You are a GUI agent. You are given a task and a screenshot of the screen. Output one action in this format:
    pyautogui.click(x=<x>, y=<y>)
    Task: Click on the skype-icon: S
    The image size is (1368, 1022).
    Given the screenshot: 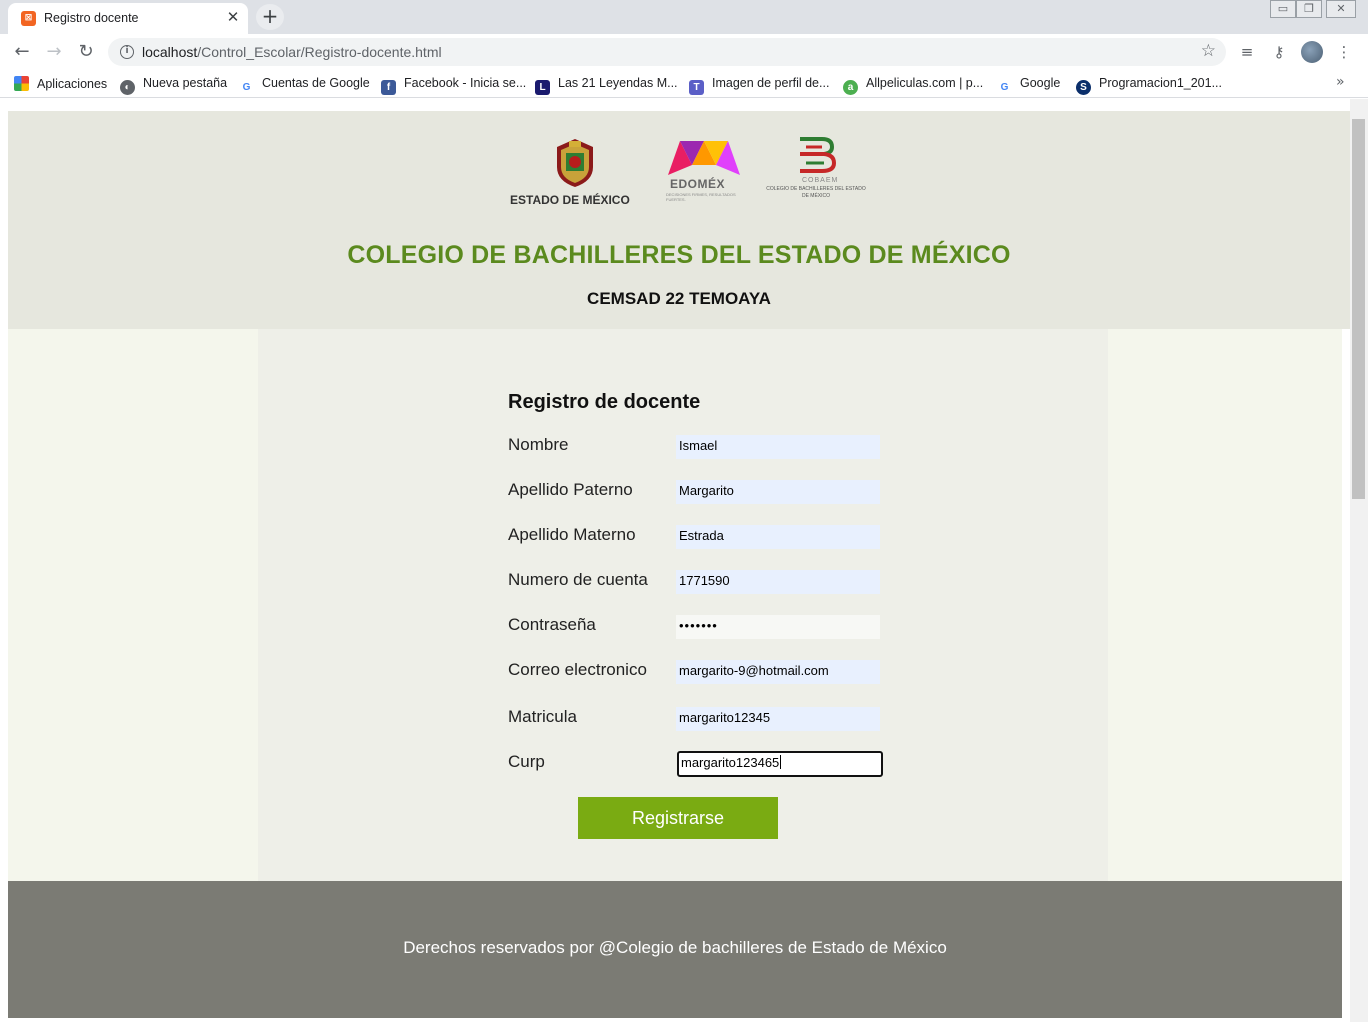 What is the action you would take?
    pyautogui.click(x=1083, y=87)
    